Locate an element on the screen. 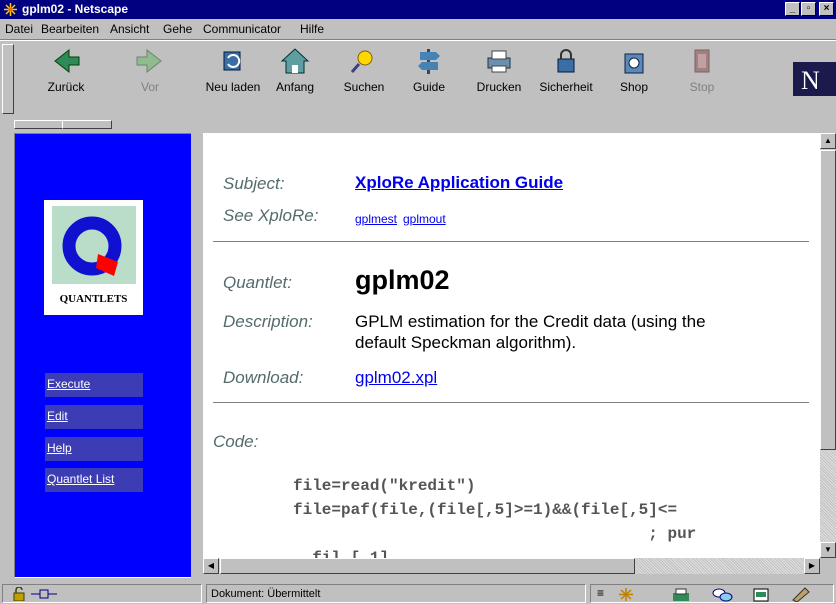  status-security-zone is located at coordinates (102, 593).